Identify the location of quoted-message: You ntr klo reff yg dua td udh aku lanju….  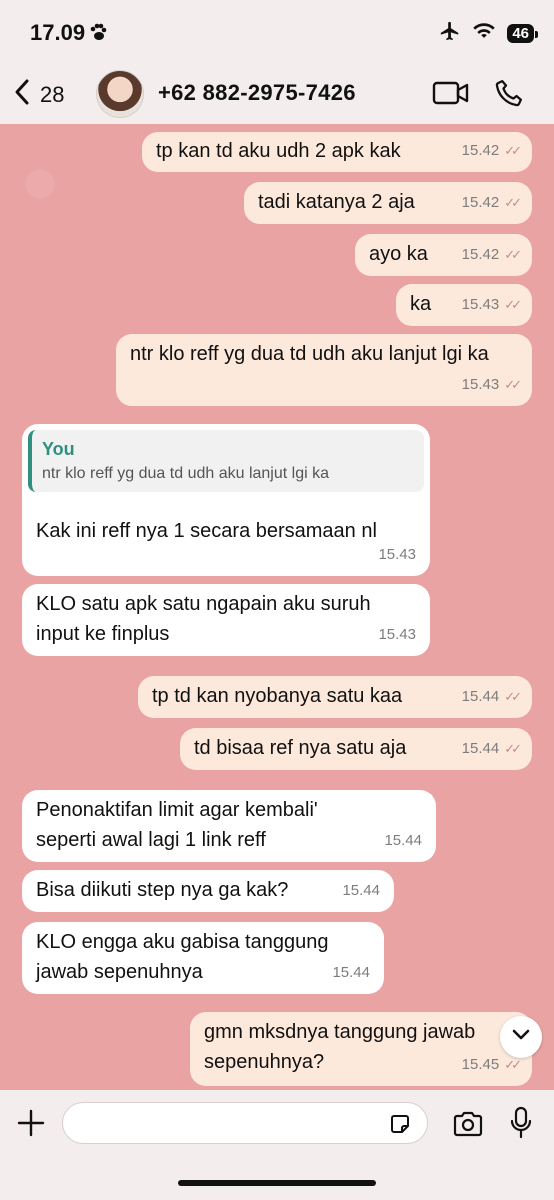
(226, 461).